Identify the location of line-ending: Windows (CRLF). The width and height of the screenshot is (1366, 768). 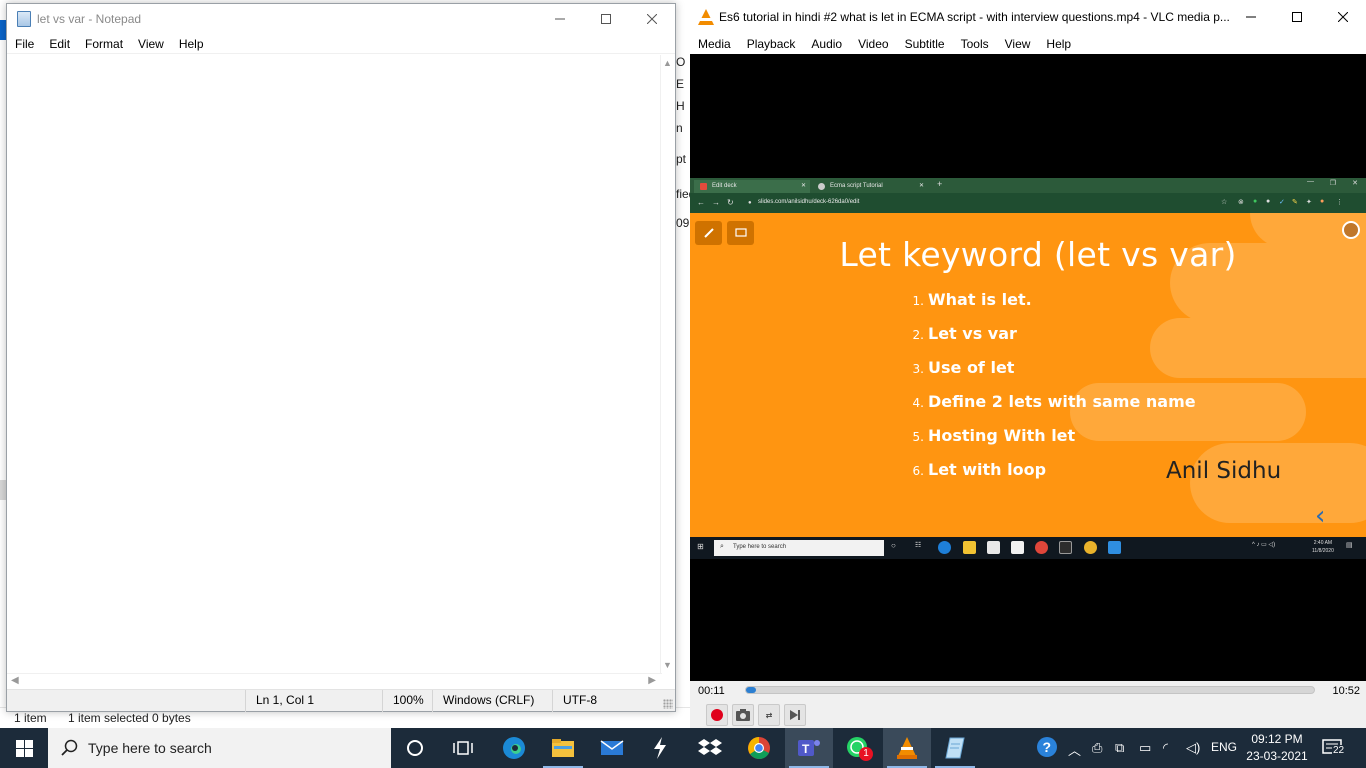
(492, 701).